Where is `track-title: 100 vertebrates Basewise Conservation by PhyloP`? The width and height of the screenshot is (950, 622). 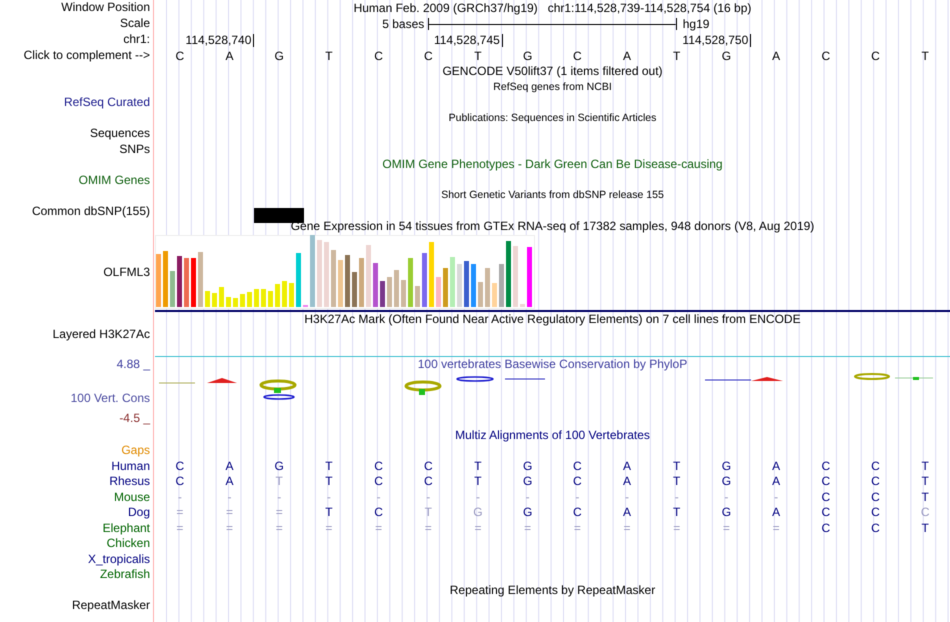 track-title: 100 vertebrates Basewise Conservation by PhyloP is located at coordinates (553, 364).